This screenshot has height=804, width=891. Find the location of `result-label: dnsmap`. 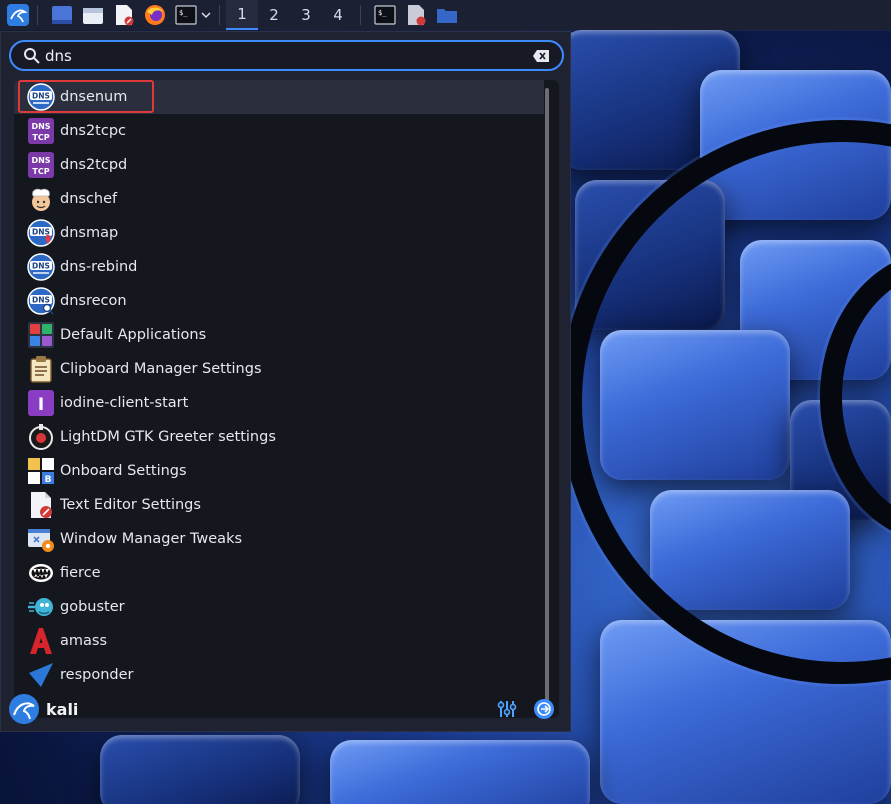

result-label: dnsmap is located at coordinates (89, 233).